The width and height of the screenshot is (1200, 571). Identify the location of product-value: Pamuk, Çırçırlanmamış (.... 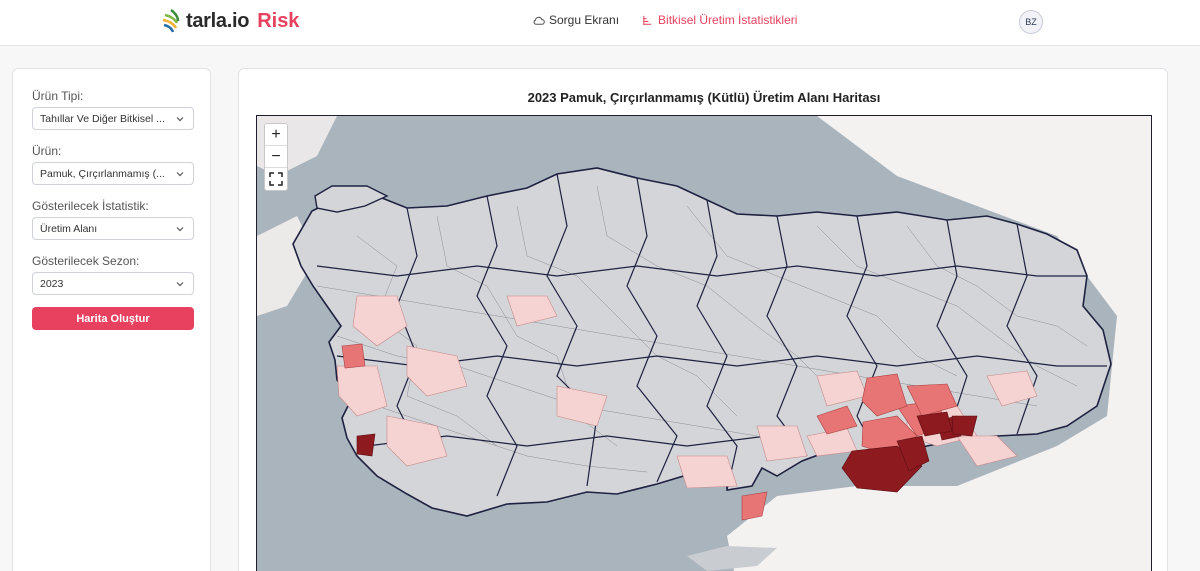
(102, 173).